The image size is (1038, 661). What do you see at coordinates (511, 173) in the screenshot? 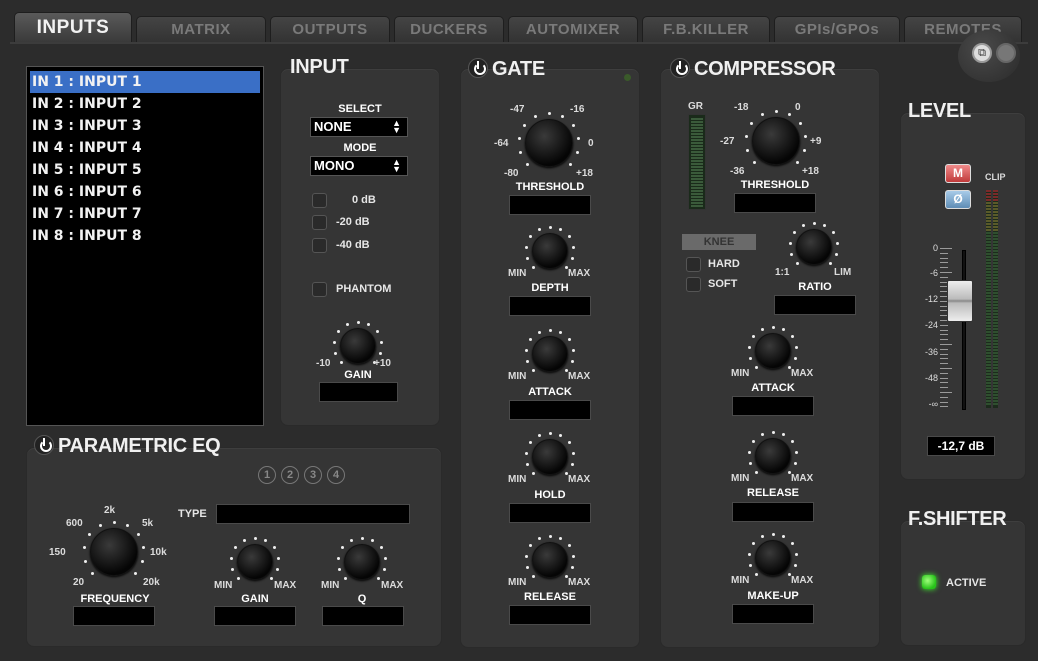
I see `gate-threshold-scale: -80` at bounding box center [511, 173].